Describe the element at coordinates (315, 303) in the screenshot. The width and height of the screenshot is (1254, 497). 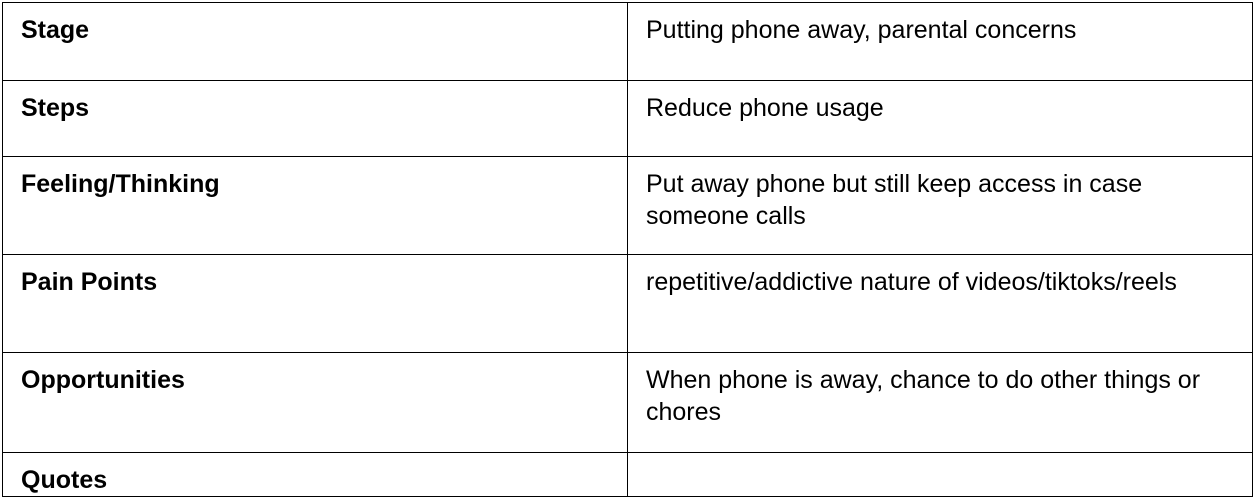
I see `row-label: Pain Points` at that location.